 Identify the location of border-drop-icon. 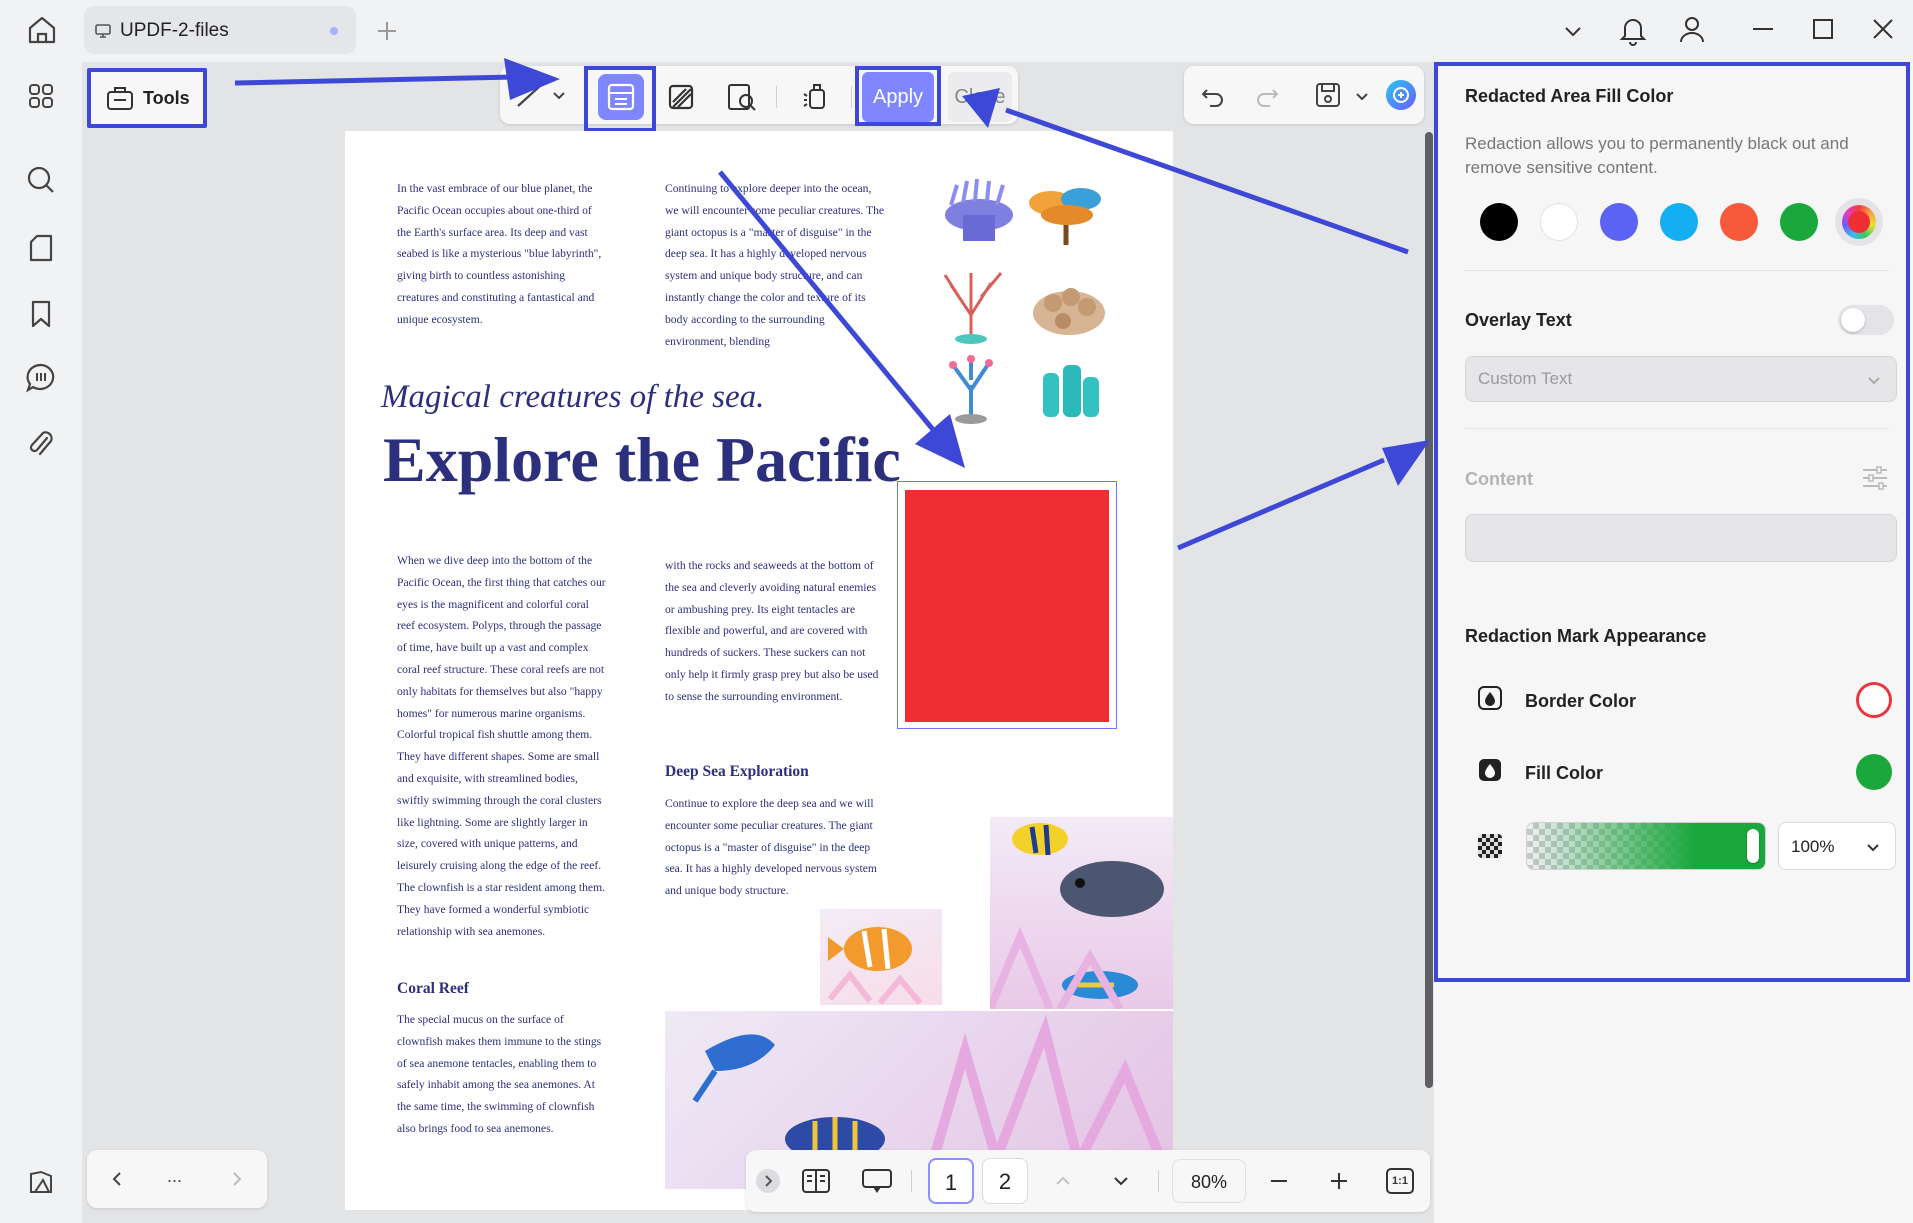
(1490, 698).